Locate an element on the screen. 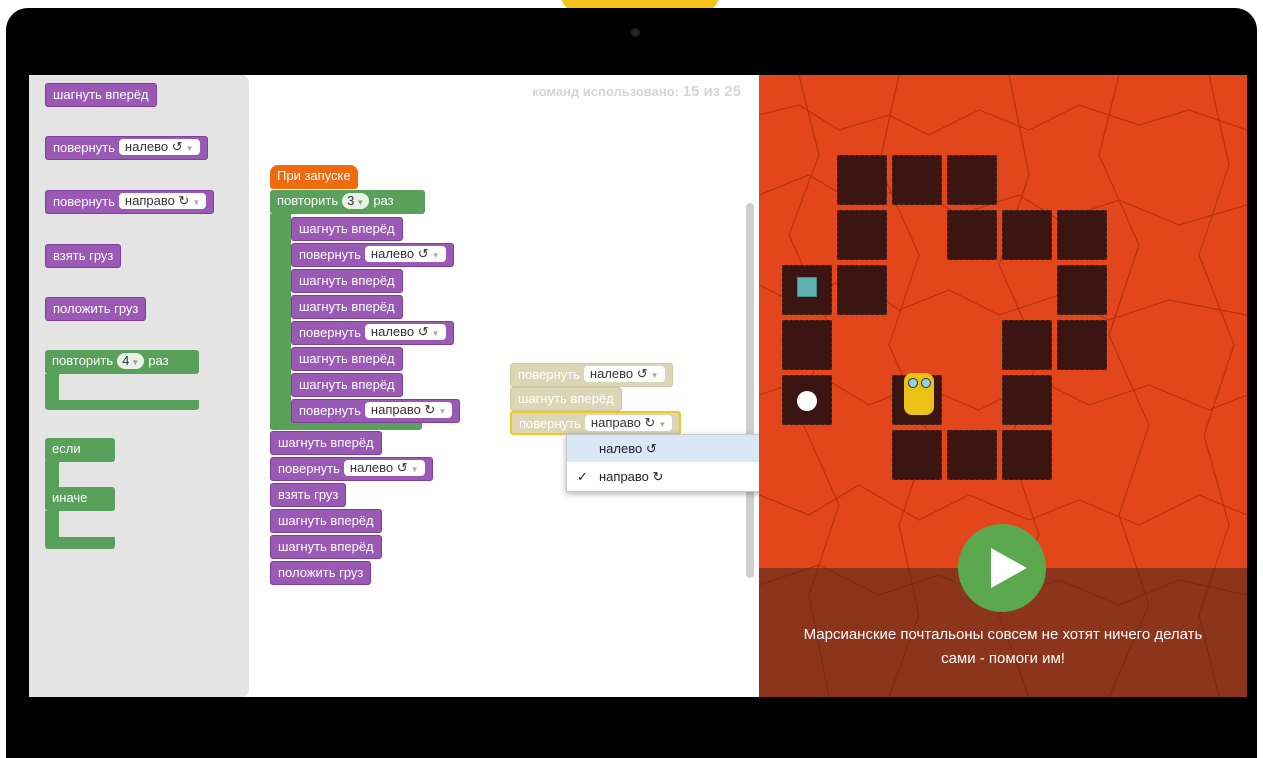  toolbox-turn-left-block: повернуть налево ↺ ▼ is located at coordinates (126, 148).